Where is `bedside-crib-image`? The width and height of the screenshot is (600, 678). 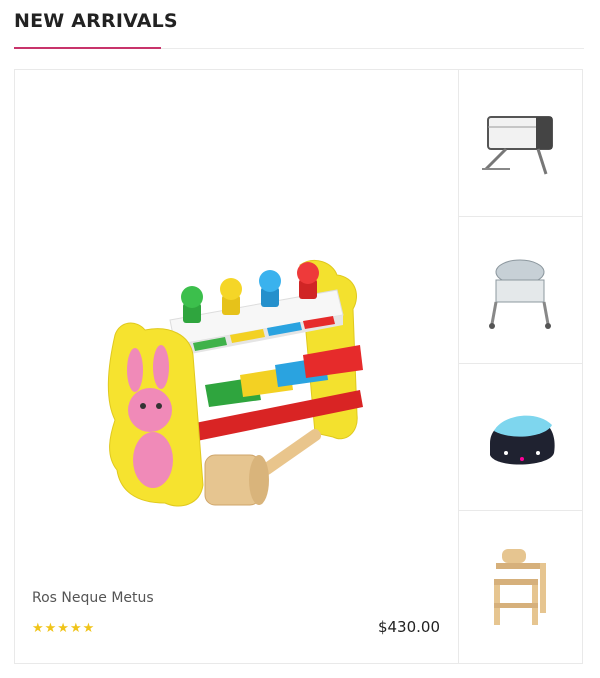 bedside-crib-image is located at coordinates (517, 145).